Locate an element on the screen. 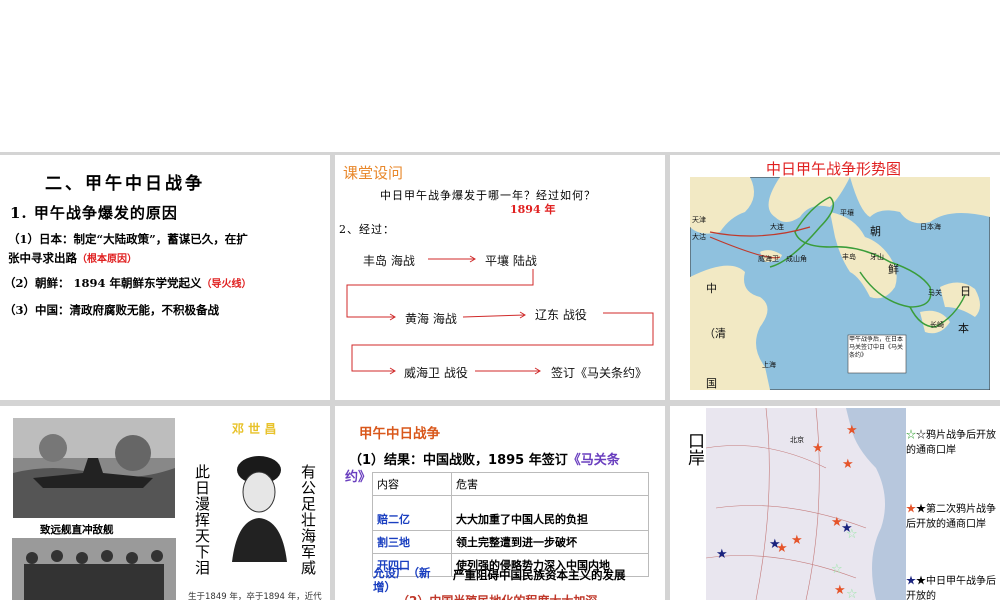  table-header-content: 内容 is located at coordinates (412, 484).